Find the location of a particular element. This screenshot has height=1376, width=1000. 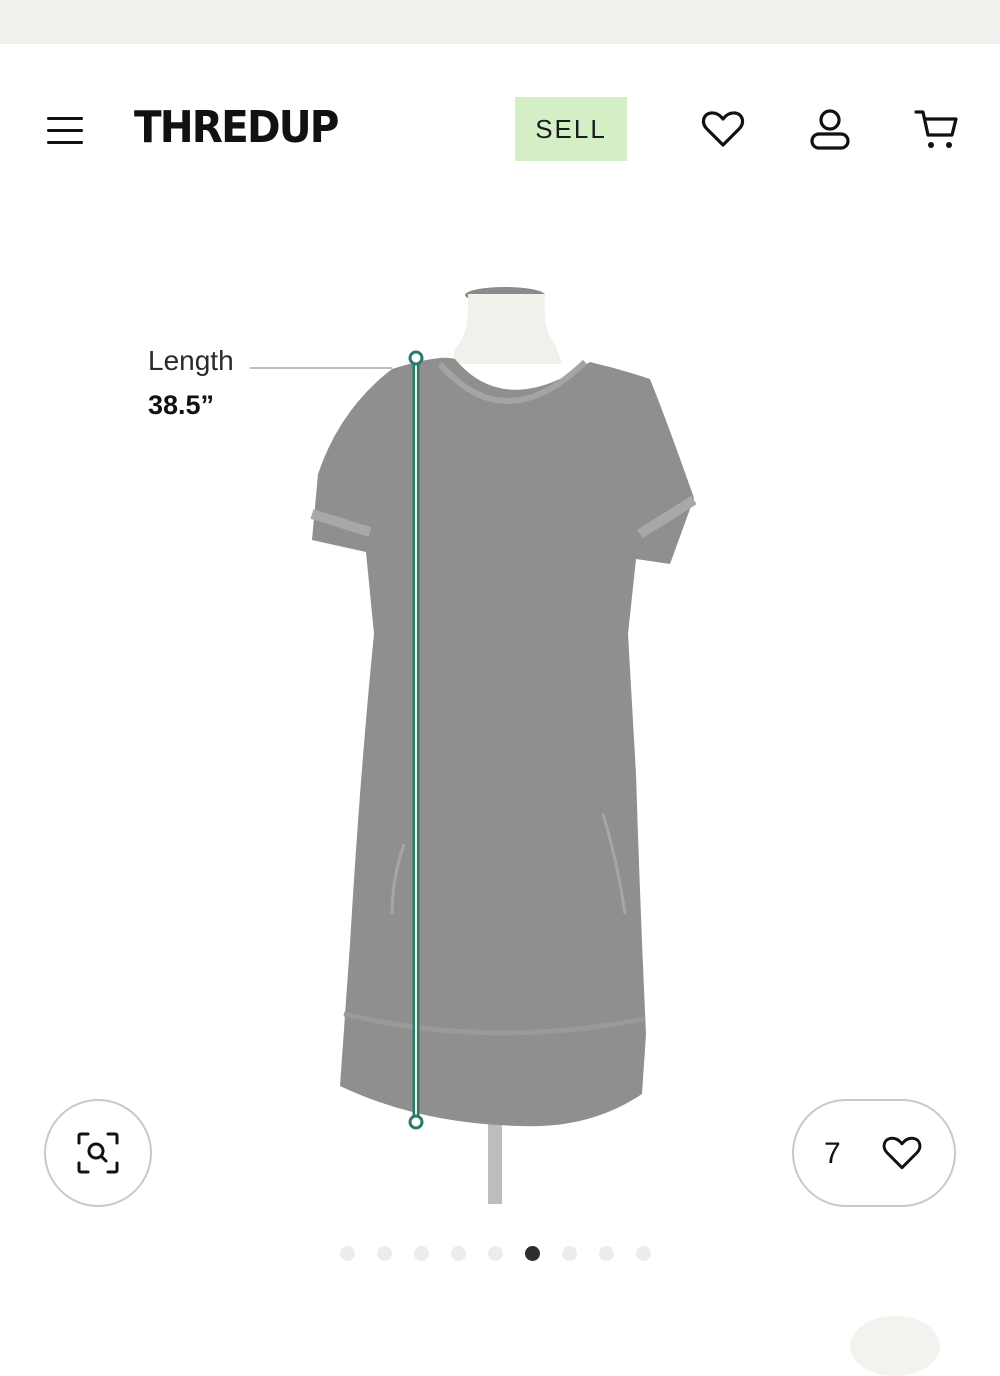

measurement-label: Length is located at coordinates (191, 360).